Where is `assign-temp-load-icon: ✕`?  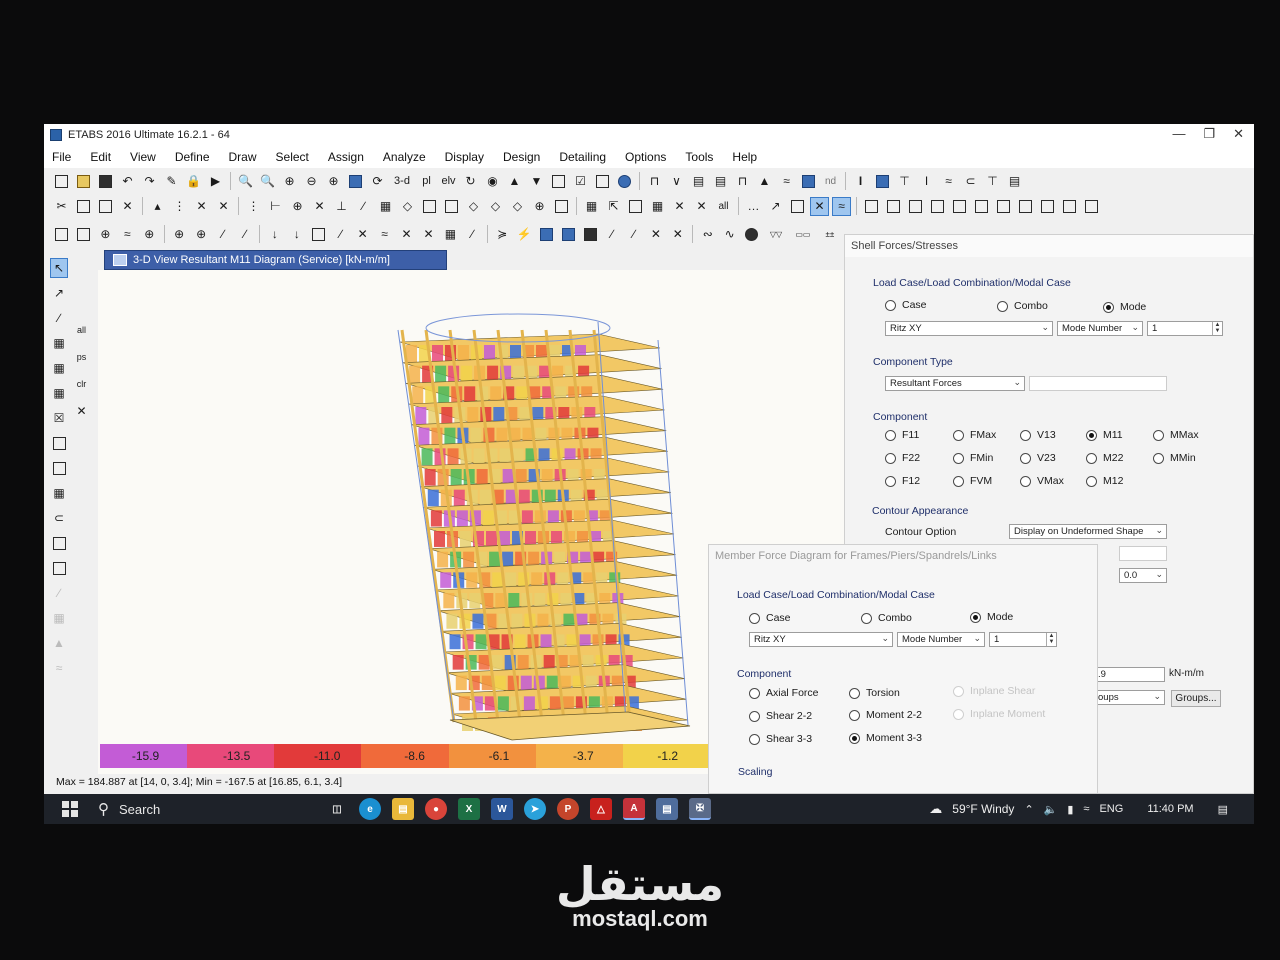 assign-temp-load-icon: ✕ is located at coordinates (362, 234).